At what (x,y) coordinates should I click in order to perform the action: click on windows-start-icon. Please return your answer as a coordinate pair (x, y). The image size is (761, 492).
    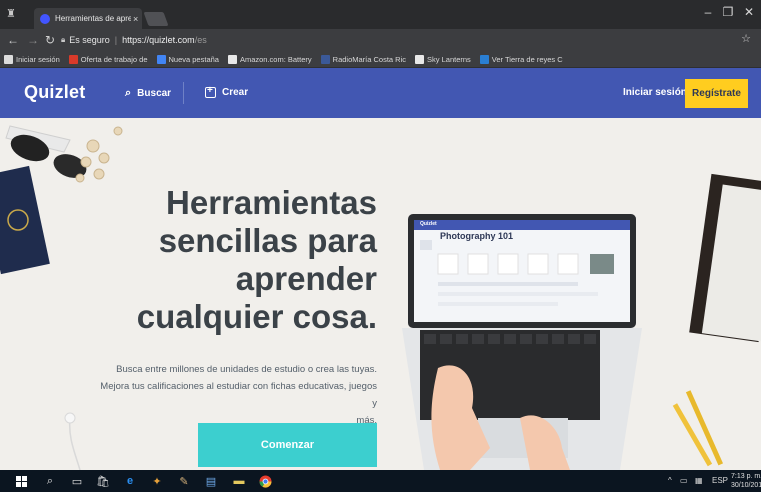
    Looking at the image, I should click on (21, 481).